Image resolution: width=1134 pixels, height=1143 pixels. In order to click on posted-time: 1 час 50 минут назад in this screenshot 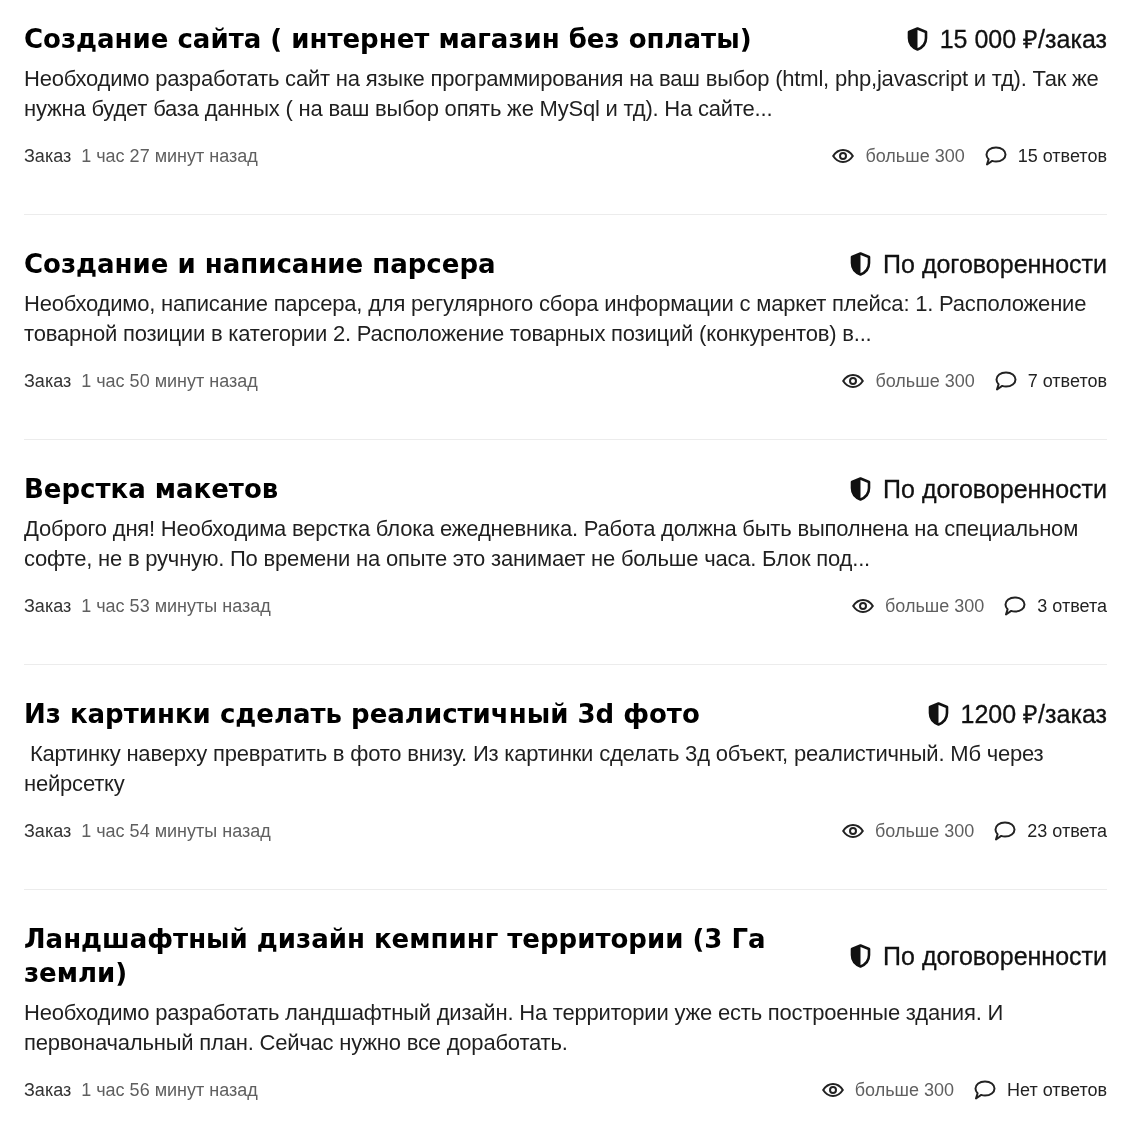, I will do `click(169, 381)`.